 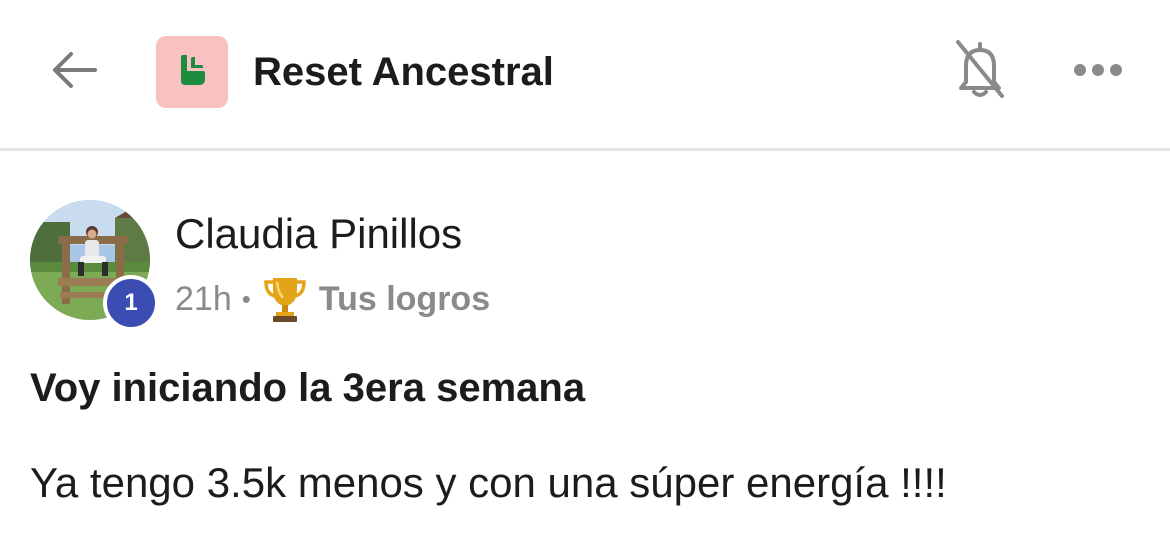 I want to click on group-logo, so click(x=192, y=72).